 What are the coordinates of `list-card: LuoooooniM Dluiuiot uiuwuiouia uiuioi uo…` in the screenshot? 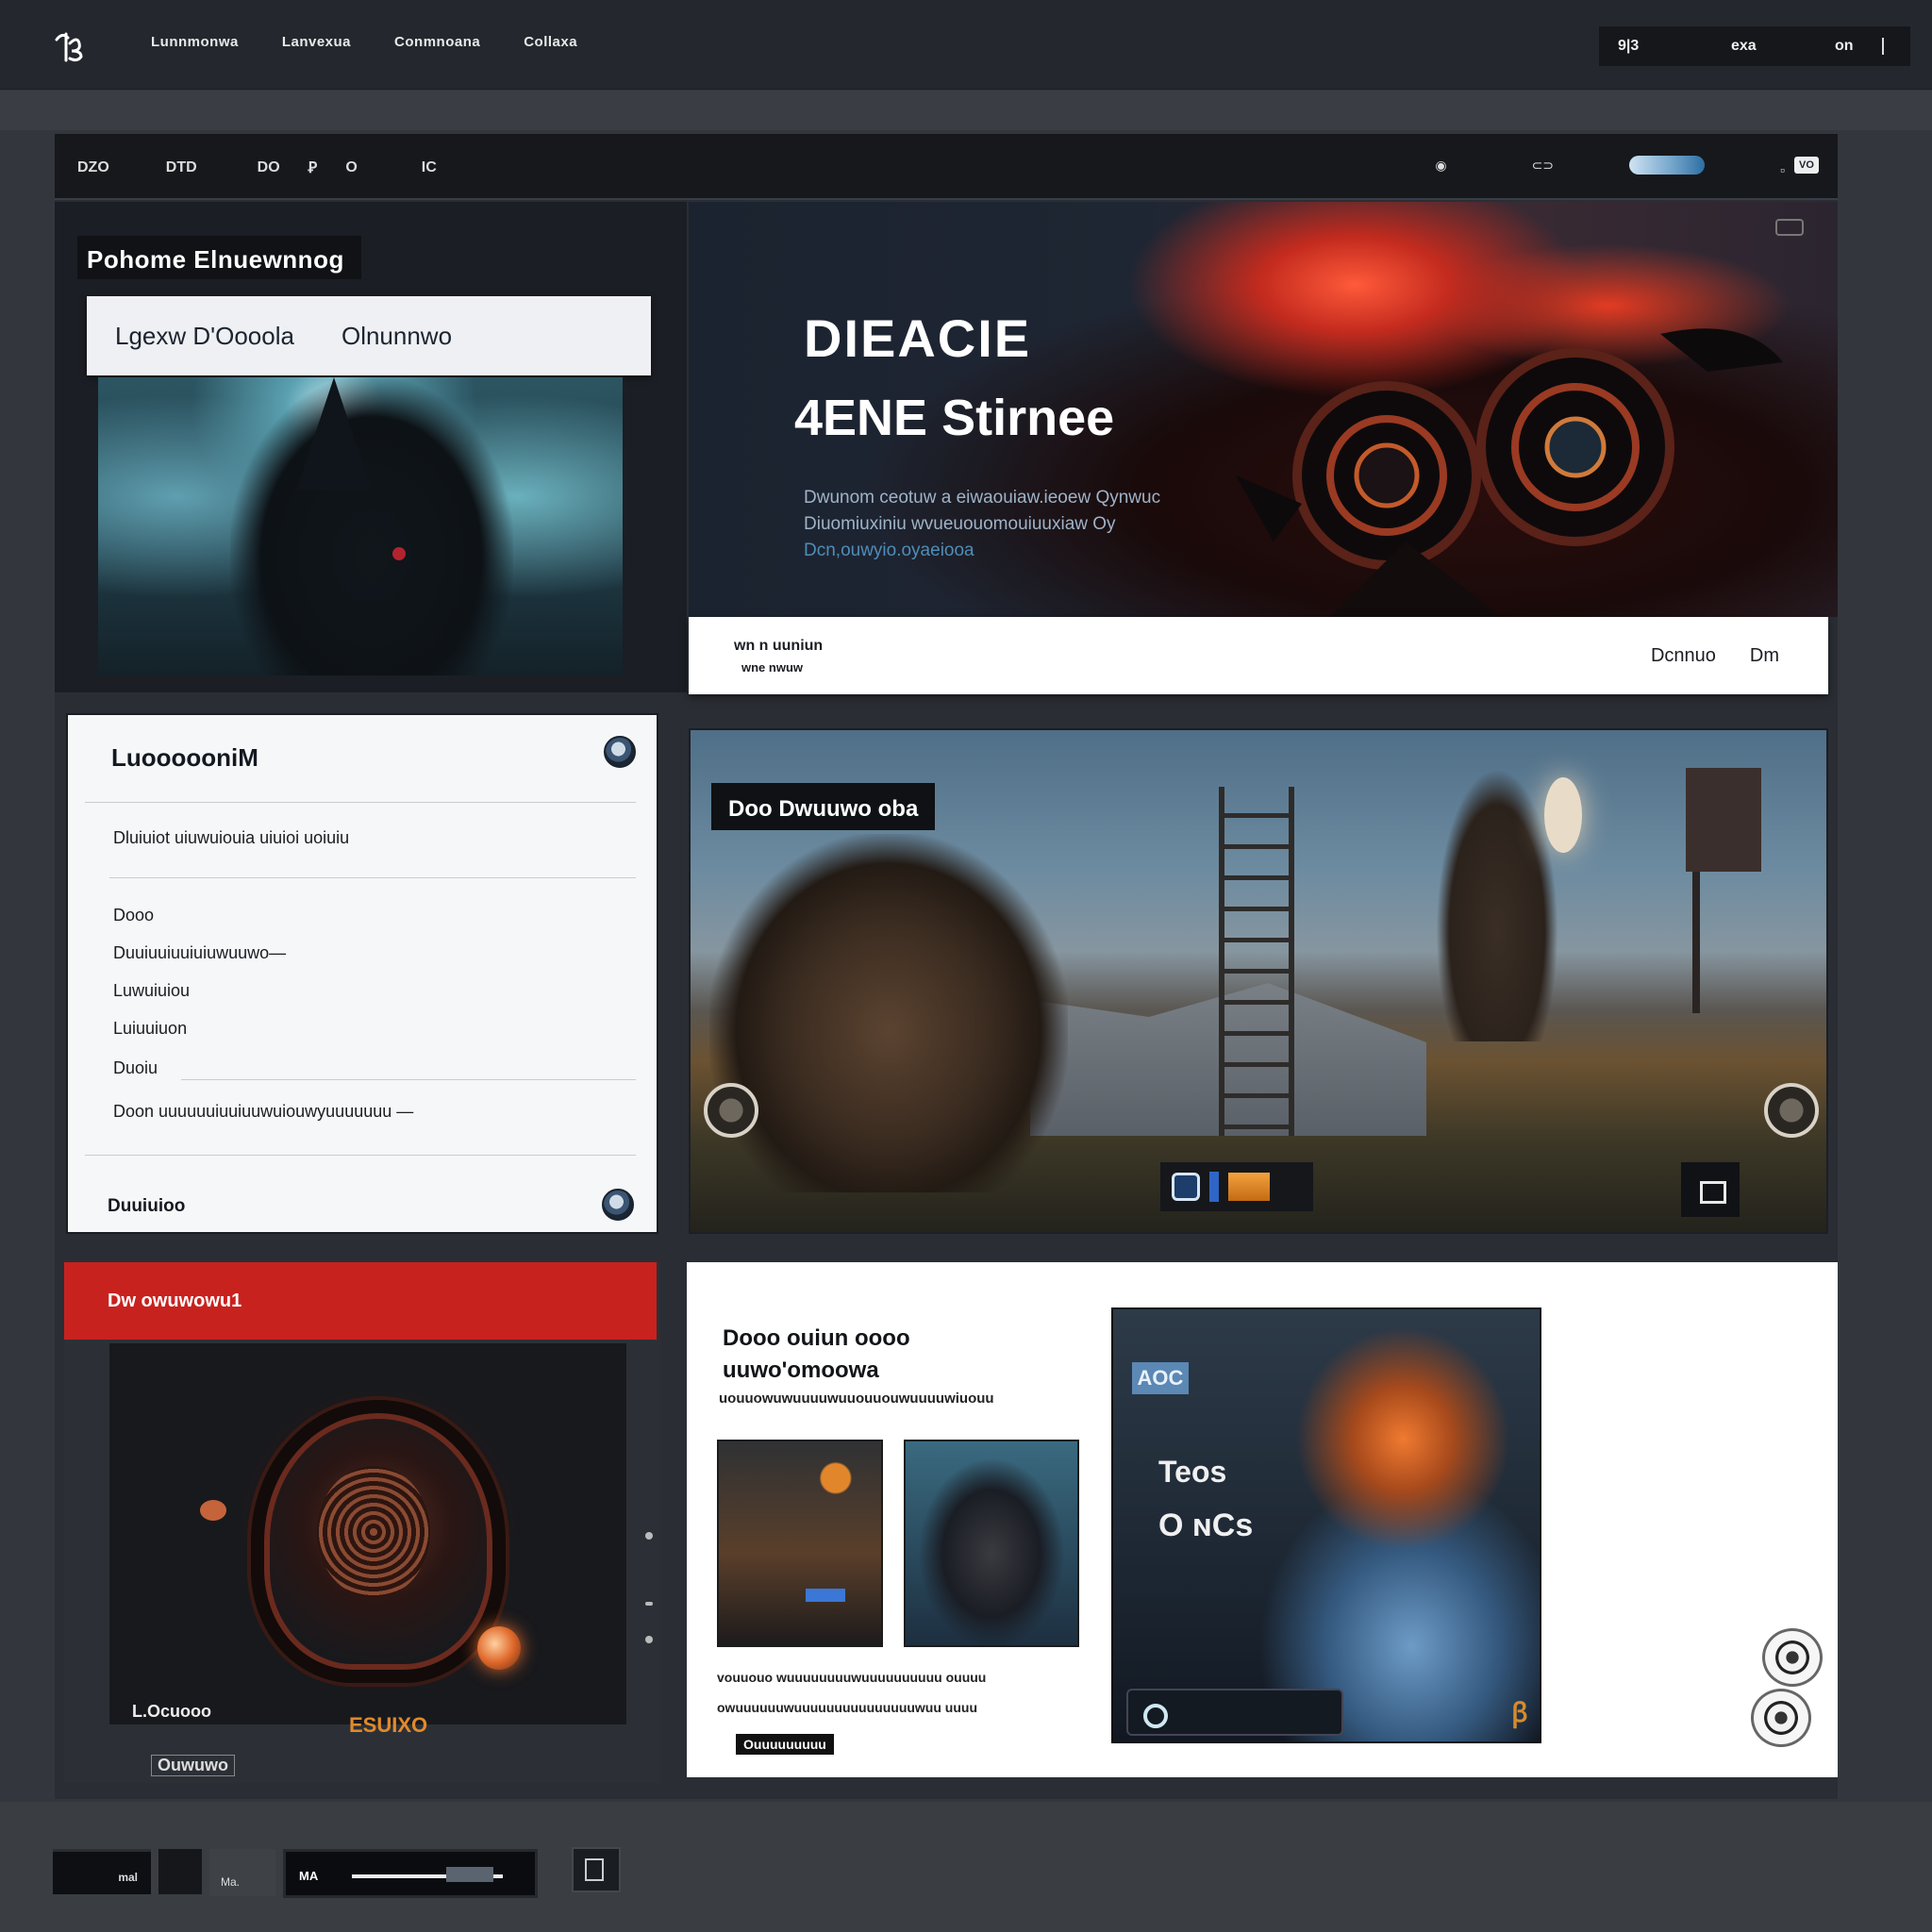 It's located at (363, 974).